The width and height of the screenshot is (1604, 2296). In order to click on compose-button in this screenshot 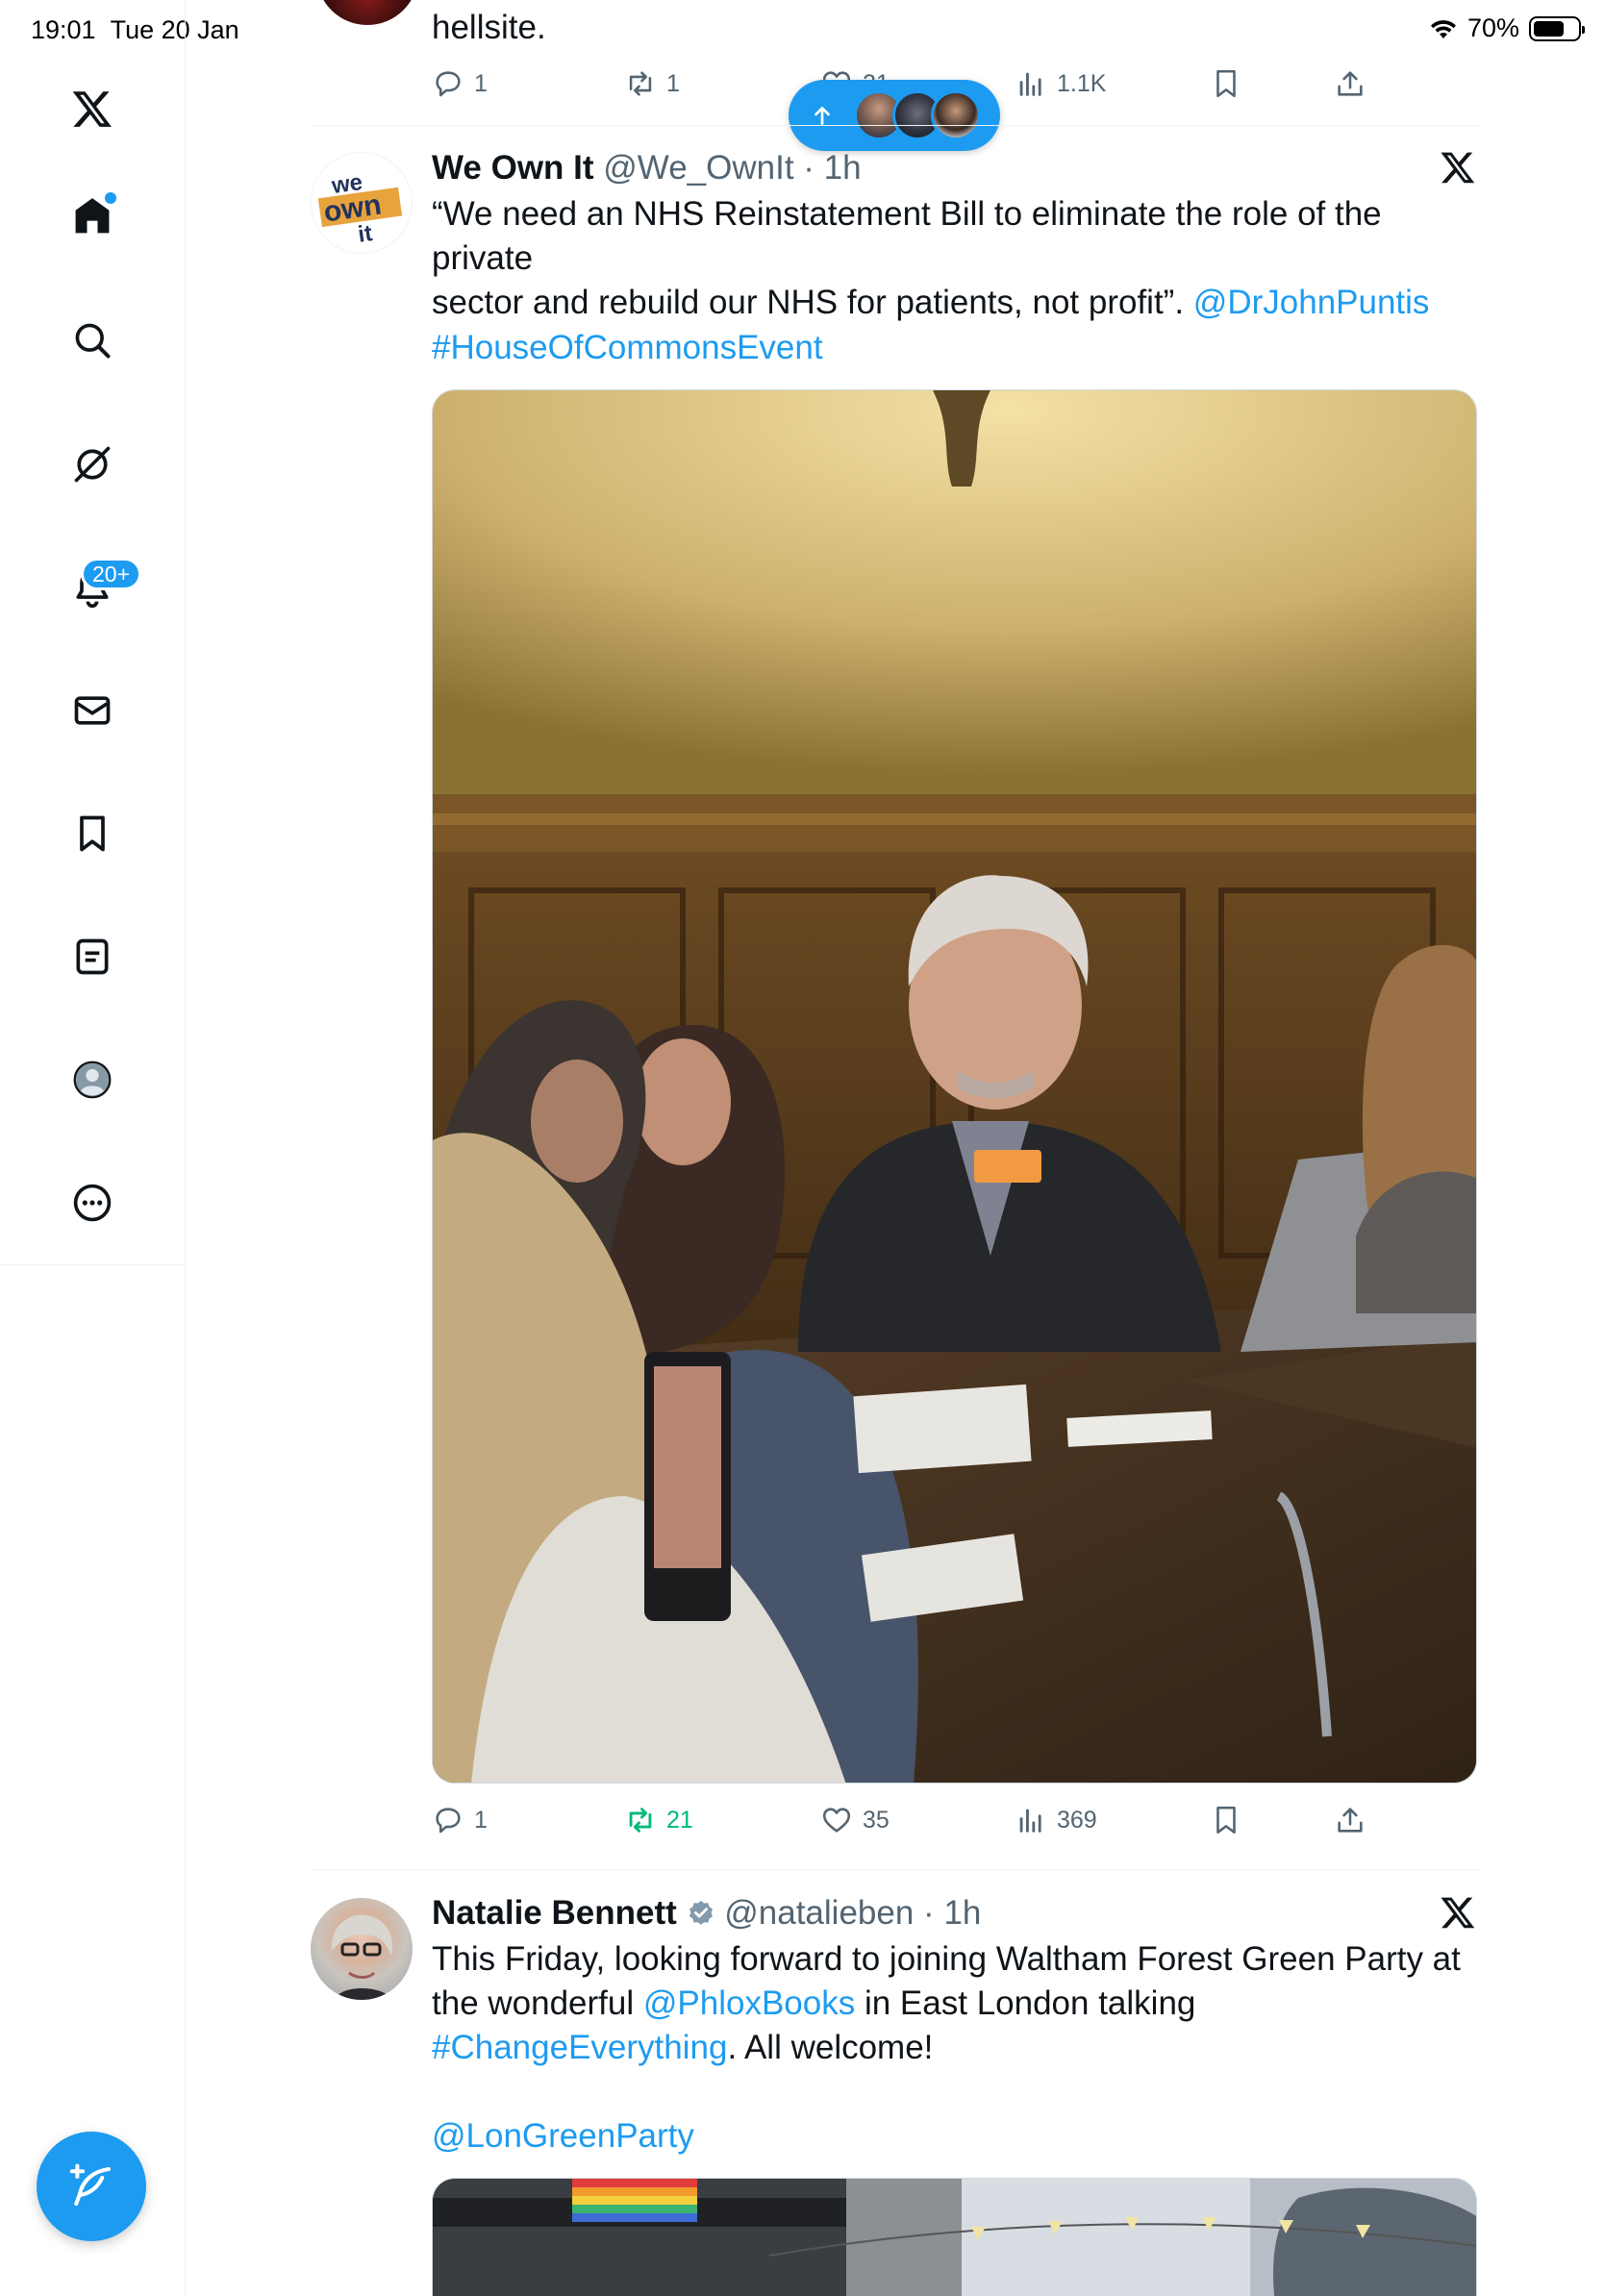, I will do `click(91, 2186)`.